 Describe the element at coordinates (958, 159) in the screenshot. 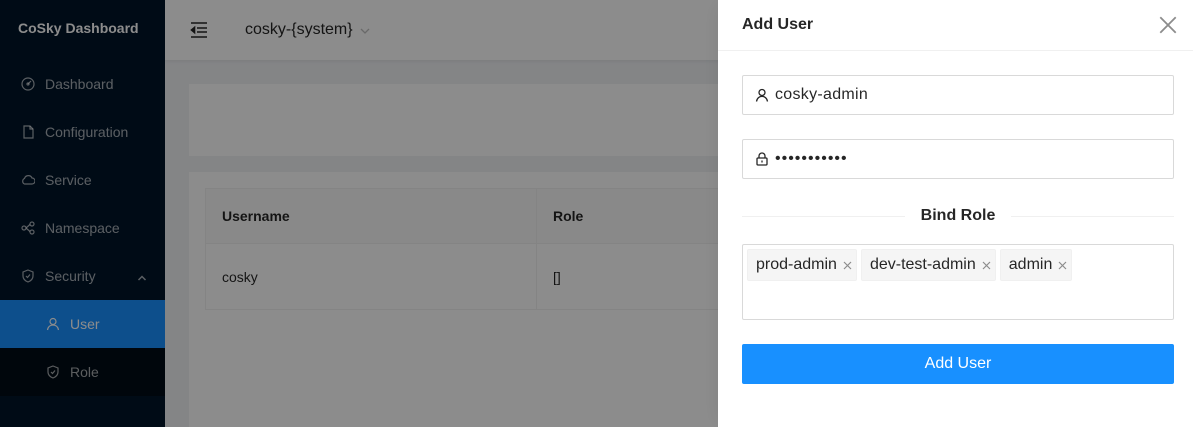

I see `password-field: •••••••••••` at that location.